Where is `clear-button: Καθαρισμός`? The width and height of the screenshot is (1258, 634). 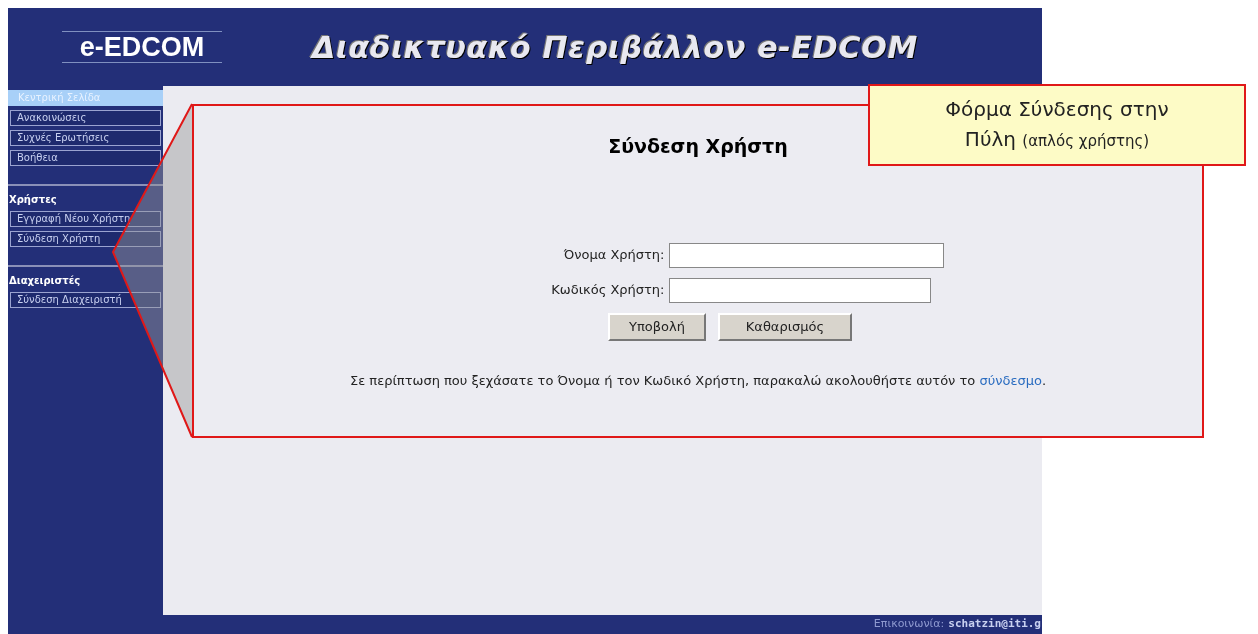
clear-button: Καθαρισμός is located at coordinates (785, 326).